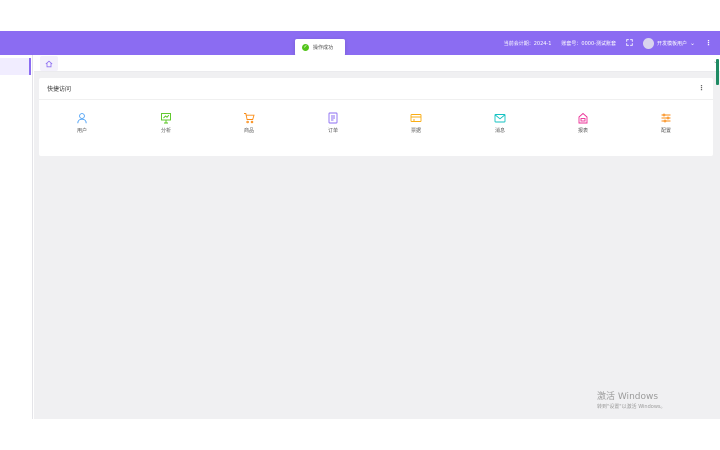 Image resolution: width=720 pixels, height=450 pixels. I want to click on header-right-group: 当前会计期：2024-1 账套号：0000-测试账套 开发模板用户 ⌄ ⋮, so click(608, 43).